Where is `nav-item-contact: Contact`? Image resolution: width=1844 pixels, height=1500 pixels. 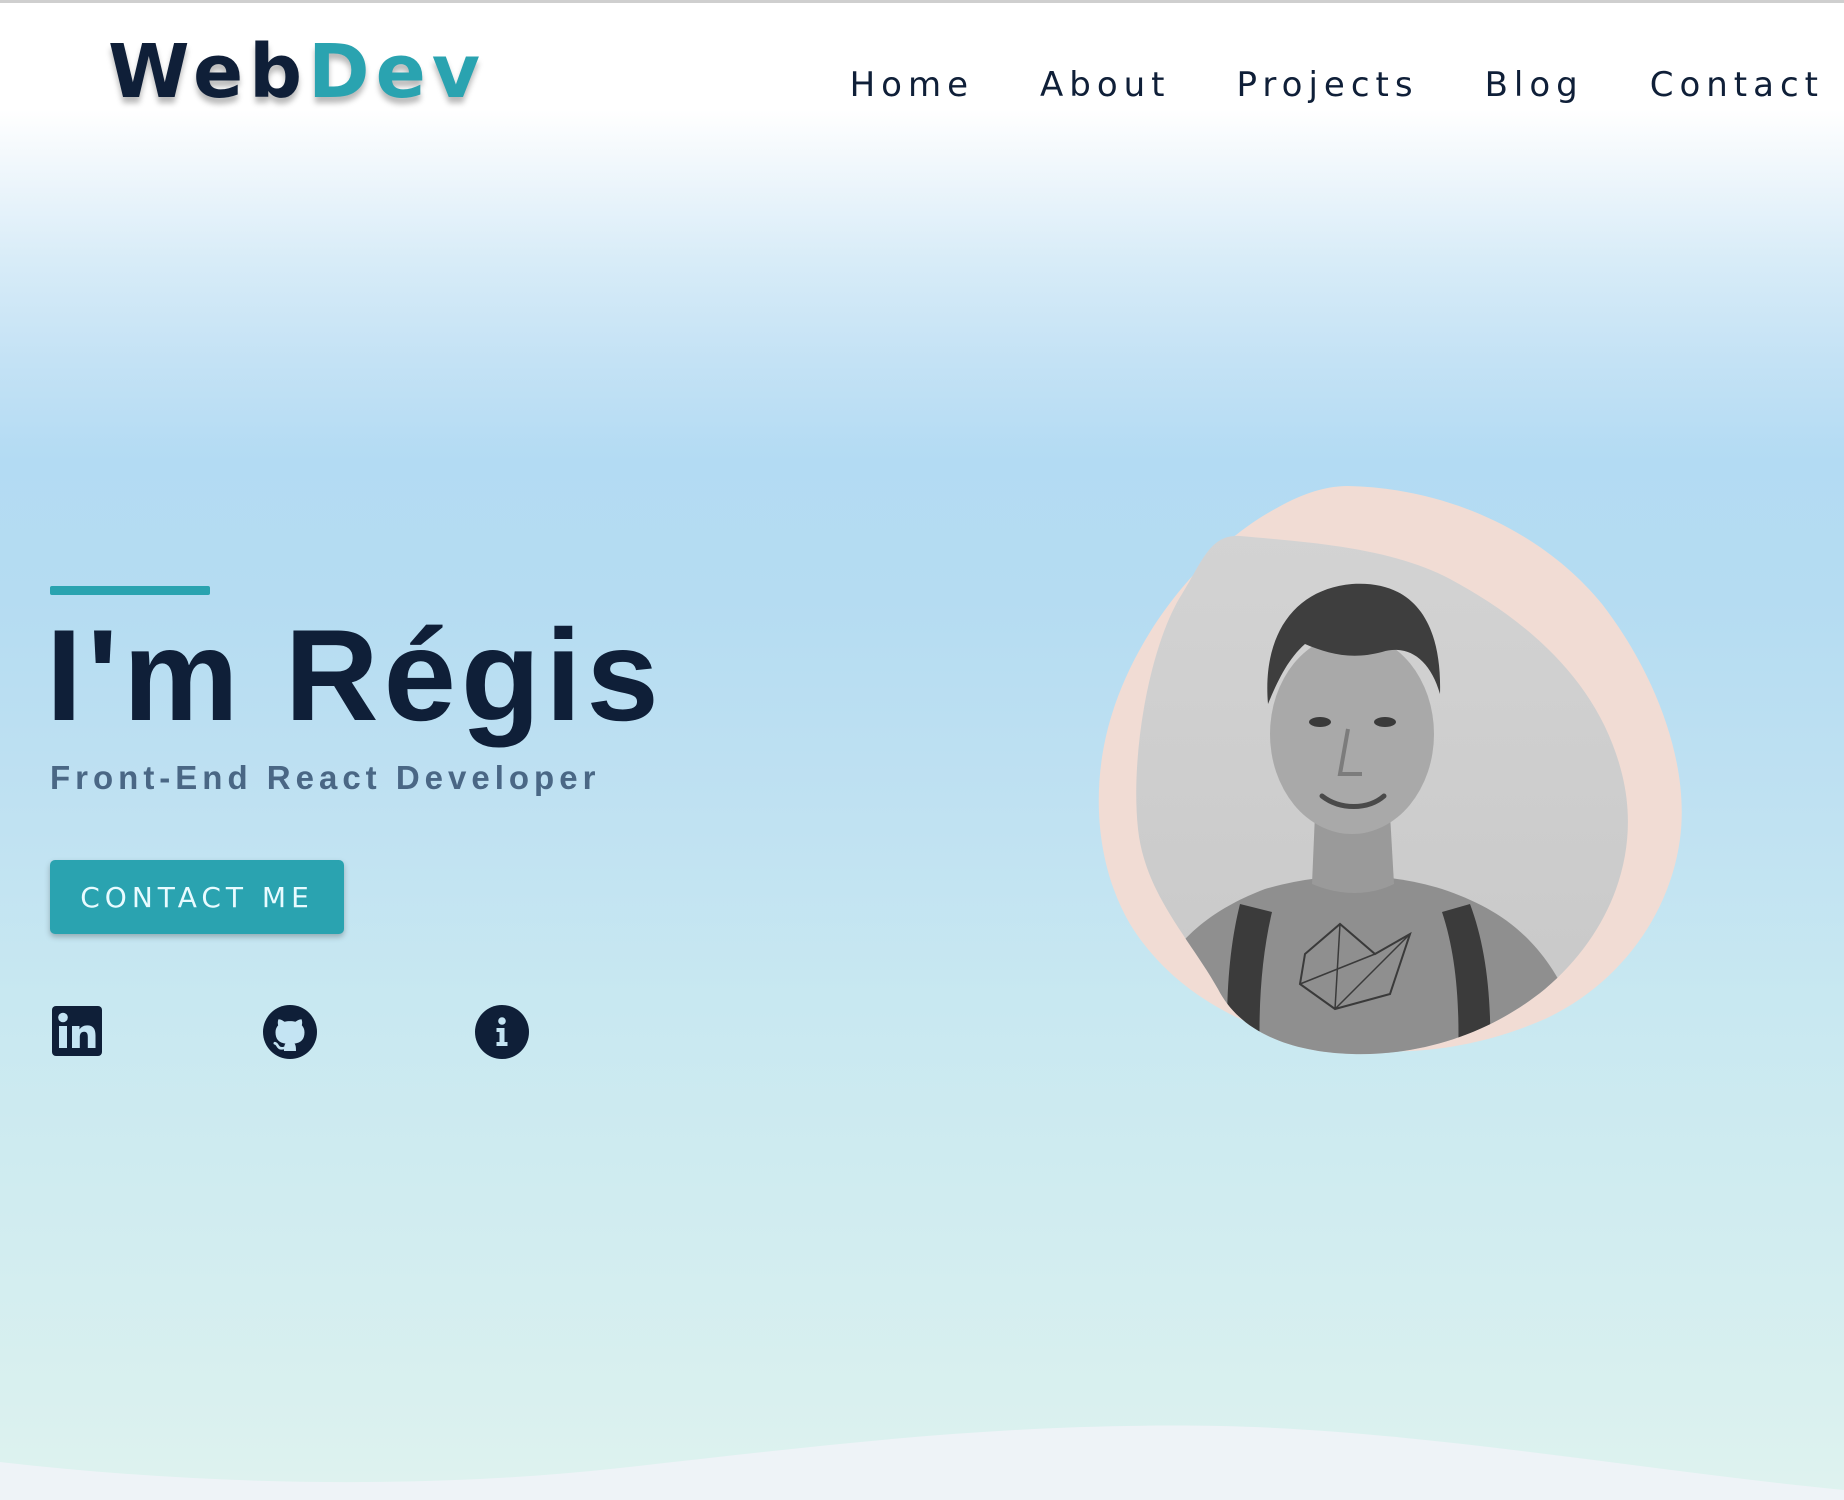 nav-item-contact: Contact is located at coordinates (1737, 85).